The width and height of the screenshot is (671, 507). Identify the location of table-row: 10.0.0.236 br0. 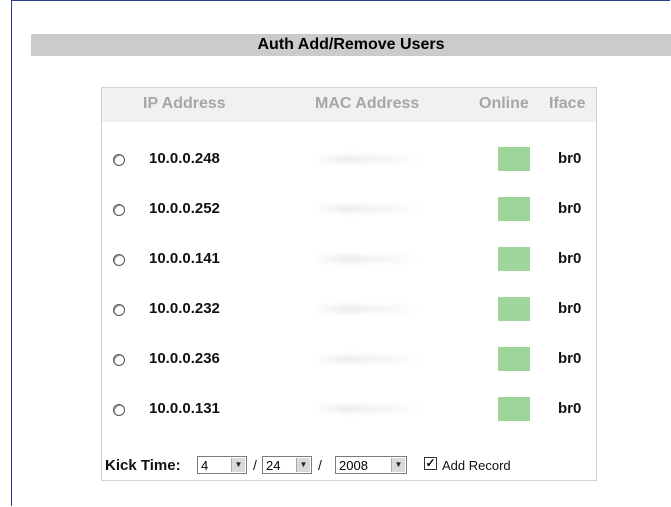
(349, 362).